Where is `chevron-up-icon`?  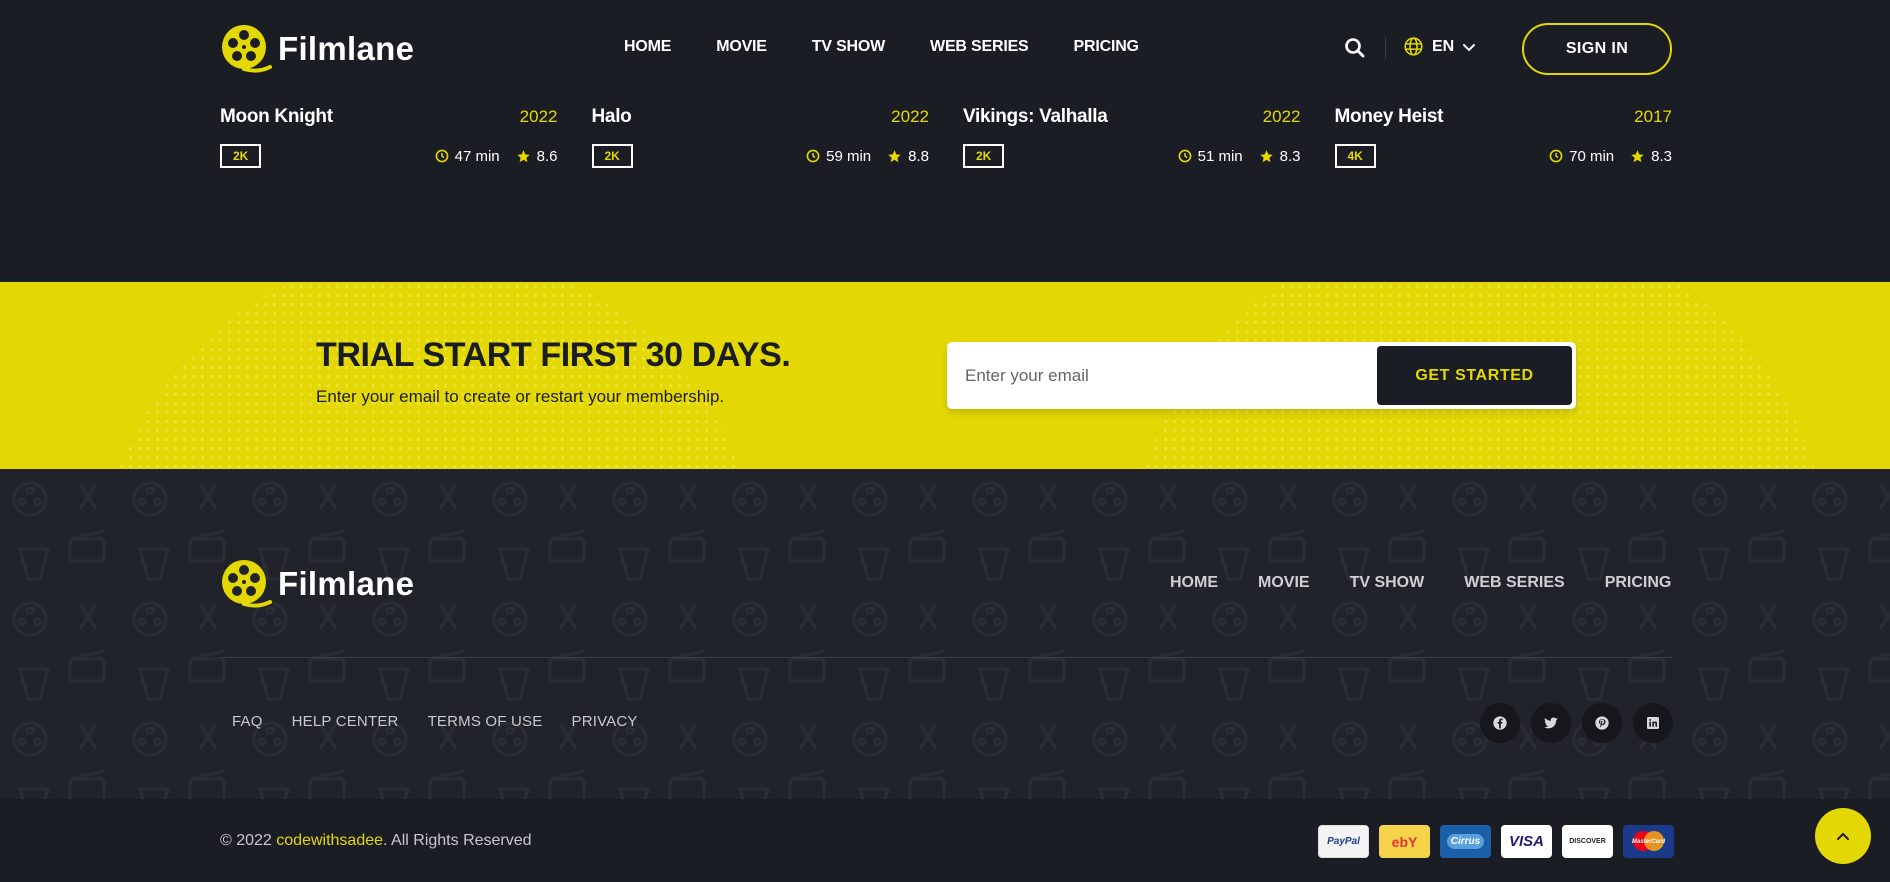
chevron-up-icon is located at coordinates (1843, 836).